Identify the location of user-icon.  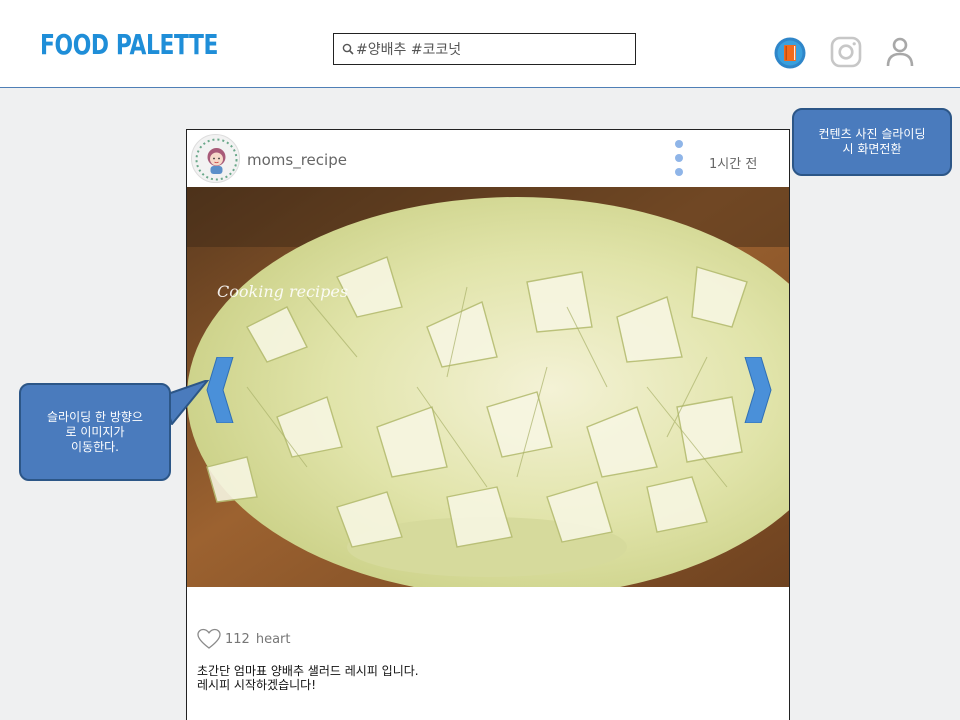
(900, 52).